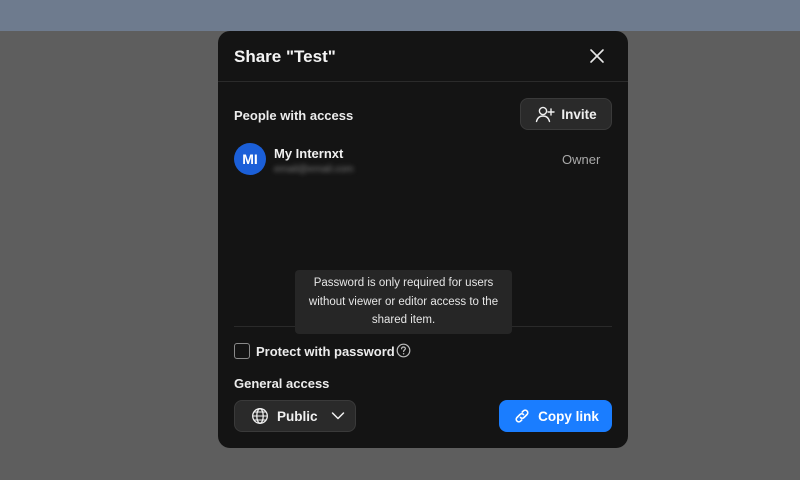 The width and height of the screenshot is (800, 480). I want to click on user-role: Owner, so click(581, 159).